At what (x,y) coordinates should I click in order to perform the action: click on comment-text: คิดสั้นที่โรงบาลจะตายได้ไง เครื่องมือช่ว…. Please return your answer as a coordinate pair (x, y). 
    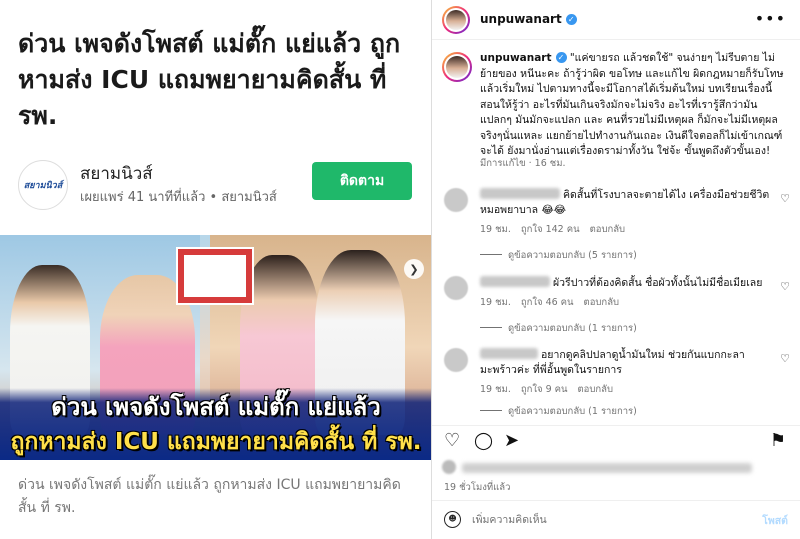
    Looking at the image, I should click on (625, 202).